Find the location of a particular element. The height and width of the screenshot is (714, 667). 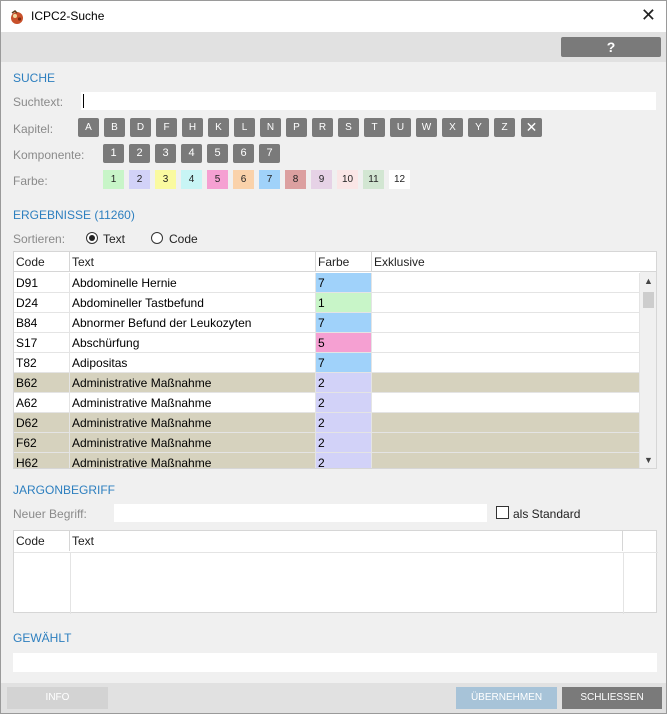

column-header-text: Text is located at coordinates (193, 262).